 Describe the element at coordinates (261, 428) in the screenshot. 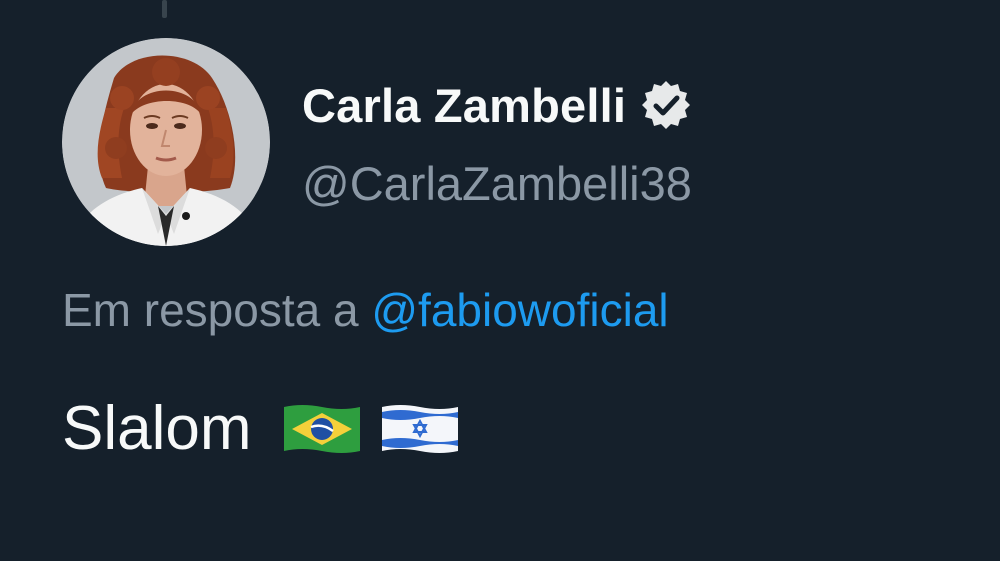

I see `tweet-body: Slalom` at that location.